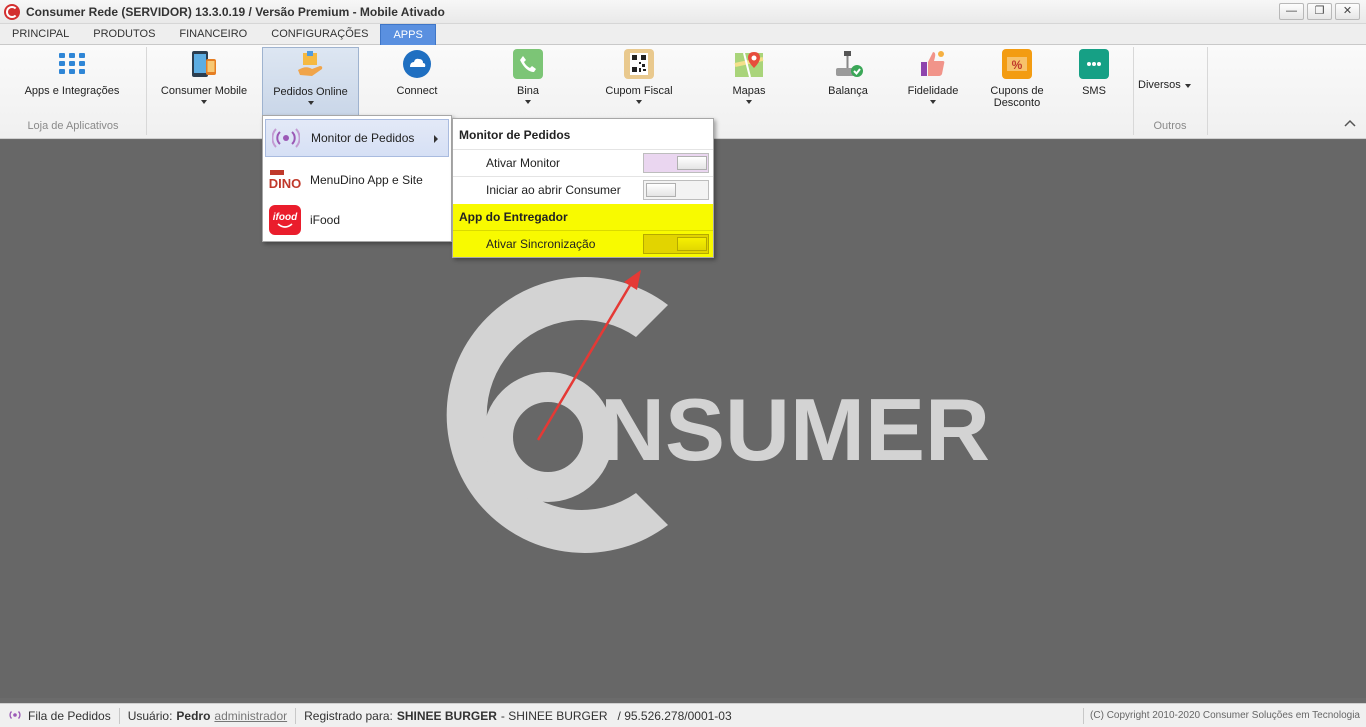 The image size is (1366, 727). I want to click on apps-integracoes-label: Apps e Integrações, so click(72, 91).